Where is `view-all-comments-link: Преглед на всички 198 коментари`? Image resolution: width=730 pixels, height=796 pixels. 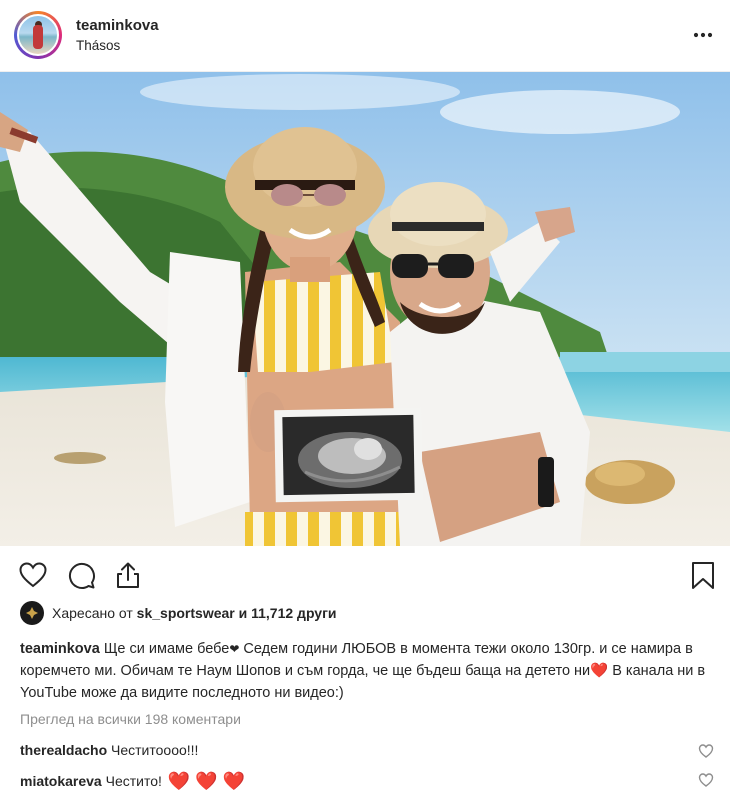
view-all-comments-link: Преглед на всички 198 коментари is located at coordinates (130, 719).